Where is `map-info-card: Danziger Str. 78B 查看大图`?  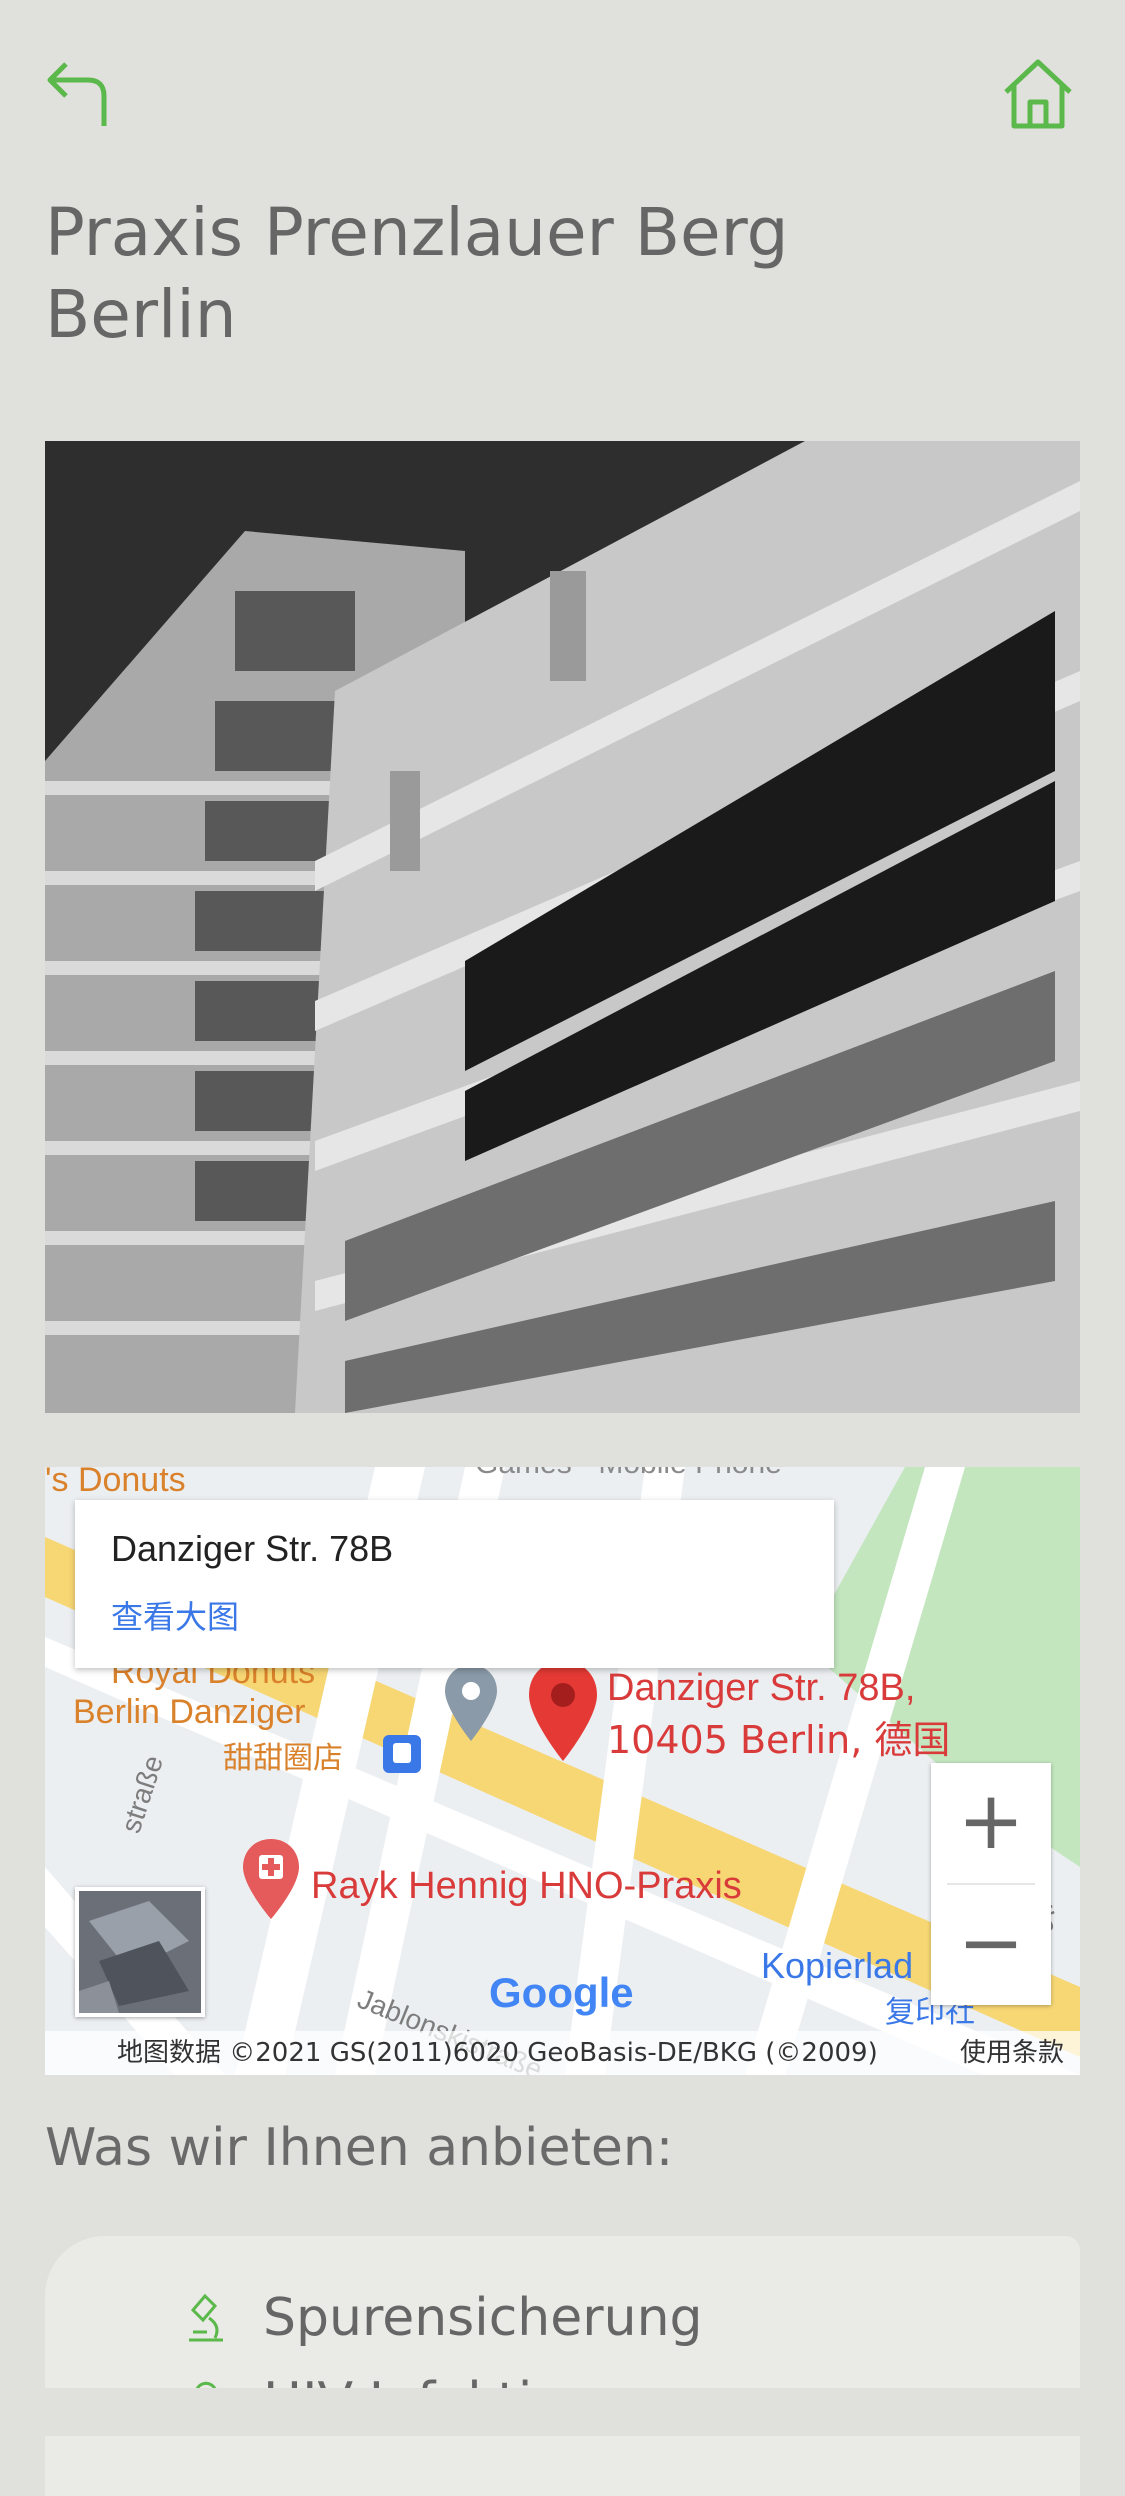 map-info-card: Danziger Str. 78B 查看大图 is located at coordinates (454, 1584).